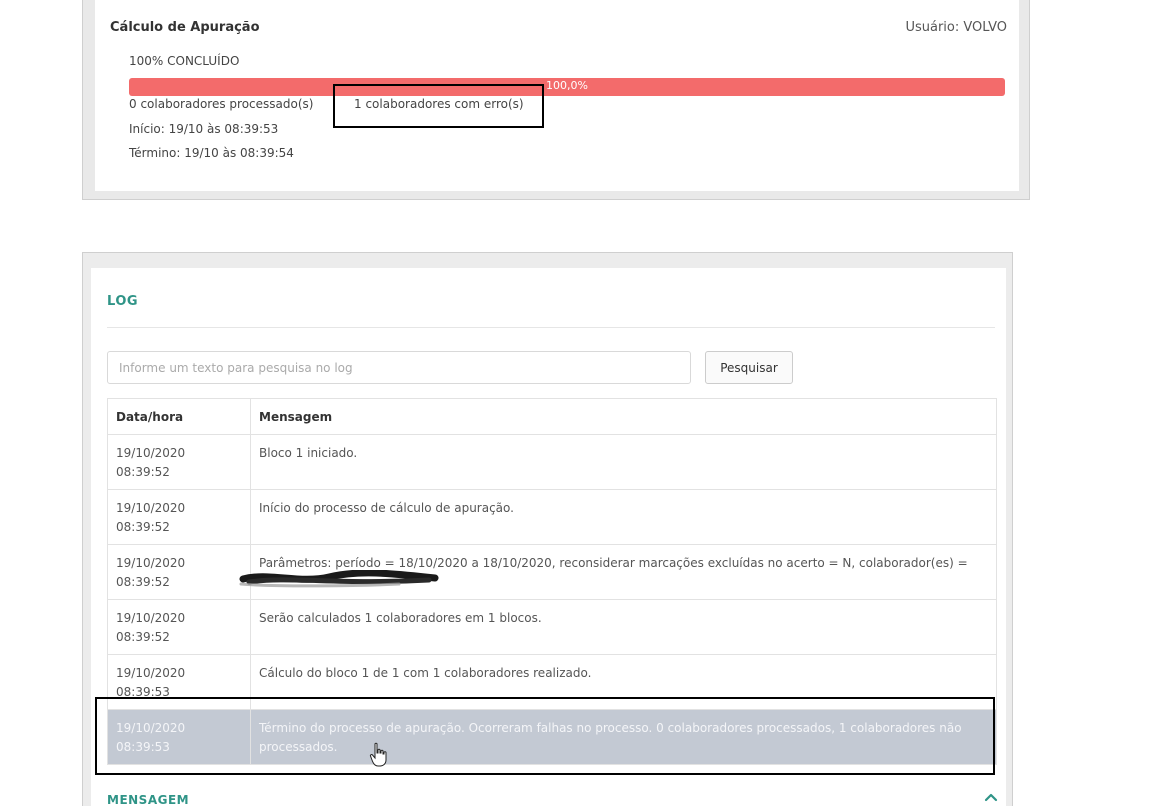  What do you see at coordinates (399, 367) in the screenshot?
I see `log-search-input` at bounding box center [399, 367].